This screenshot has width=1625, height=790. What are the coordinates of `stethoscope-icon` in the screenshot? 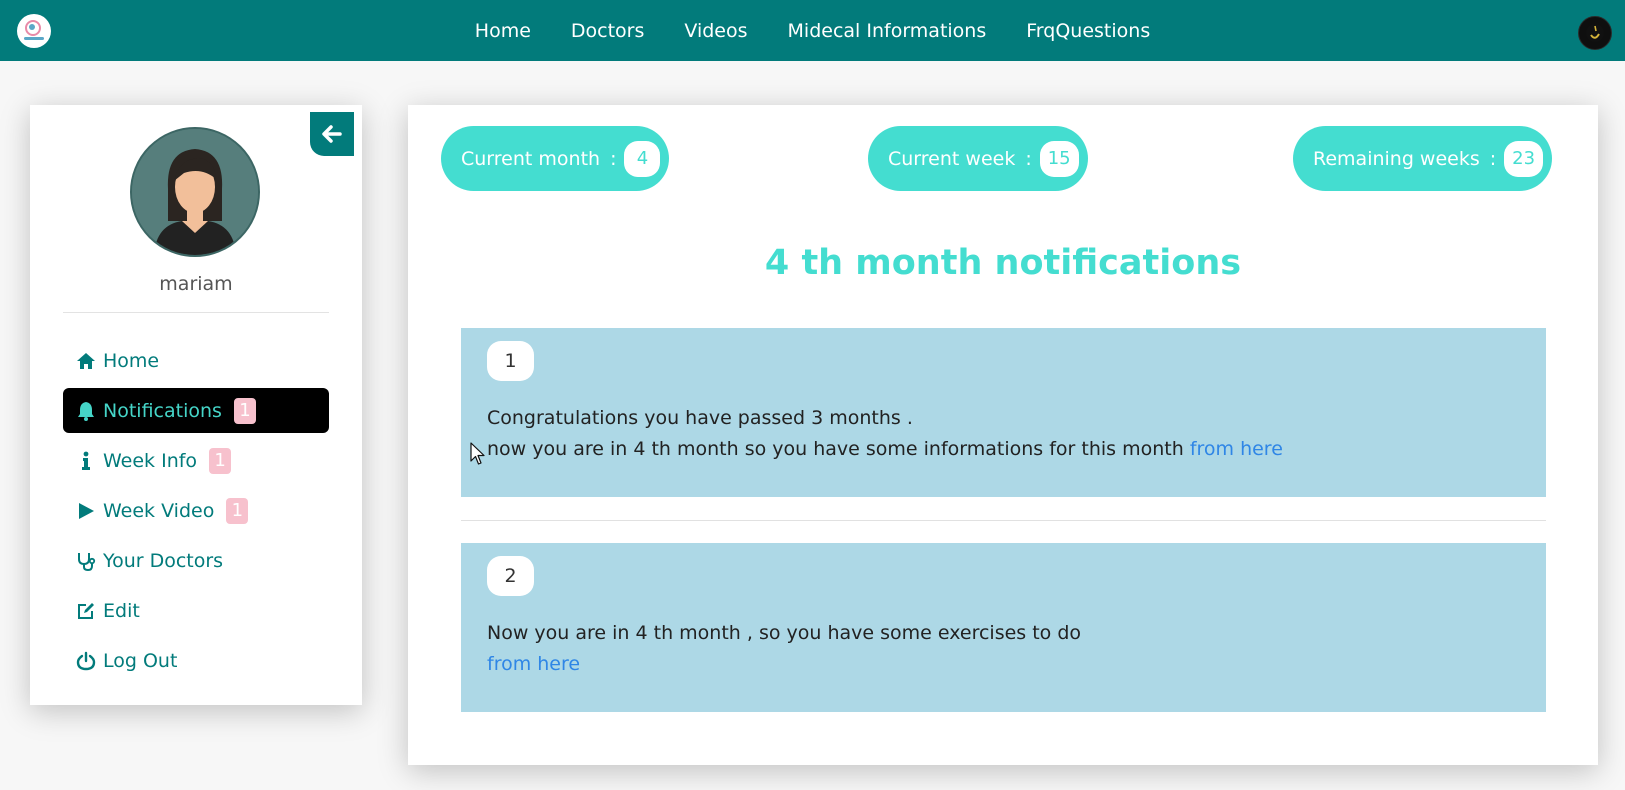 It's located at (86, 561).